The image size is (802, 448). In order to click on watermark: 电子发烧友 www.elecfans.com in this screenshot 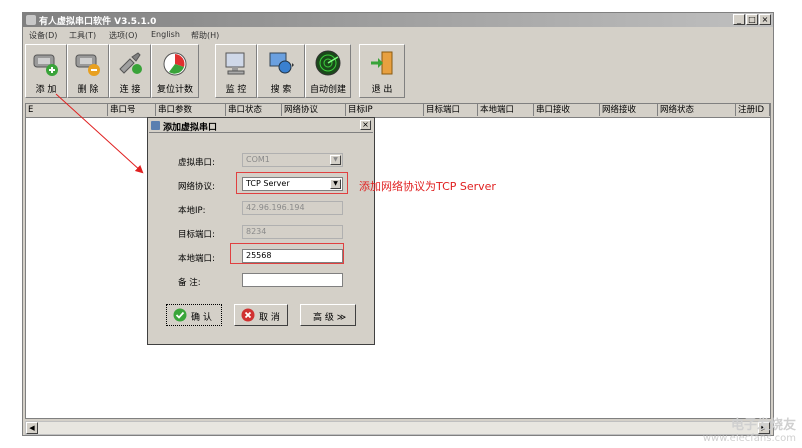, I will do `click(749, 429)`.